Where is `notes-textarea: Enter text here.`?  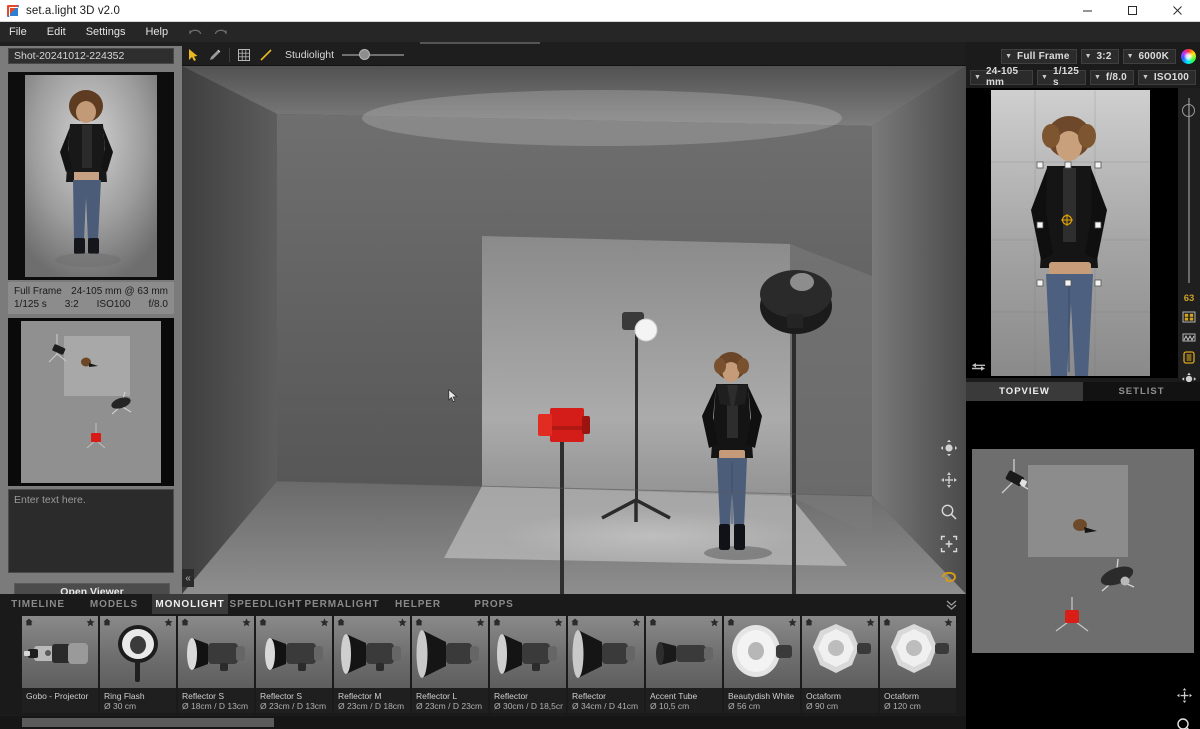 notes-textarea: Enter text here. is located at coordinates (91, 531).